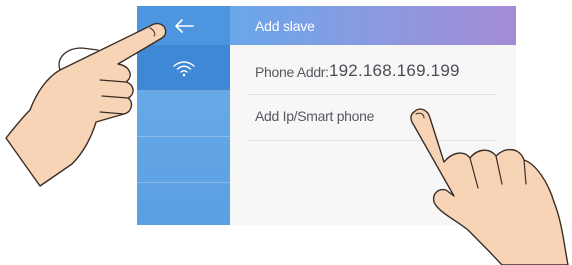  Describe the element at coordinates (184, 25) in the screenshot. I see `arrow-left-icon` at that location.